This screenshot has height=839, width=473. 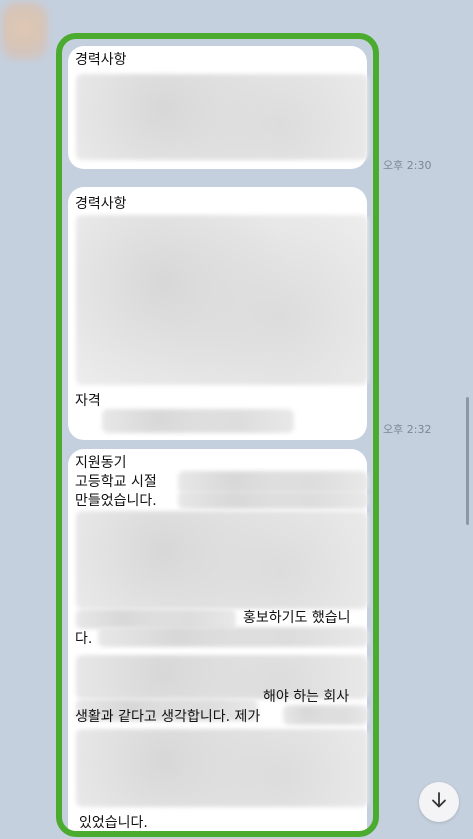 I want to click on arrow-down-icon, so click(x=439, y=802).